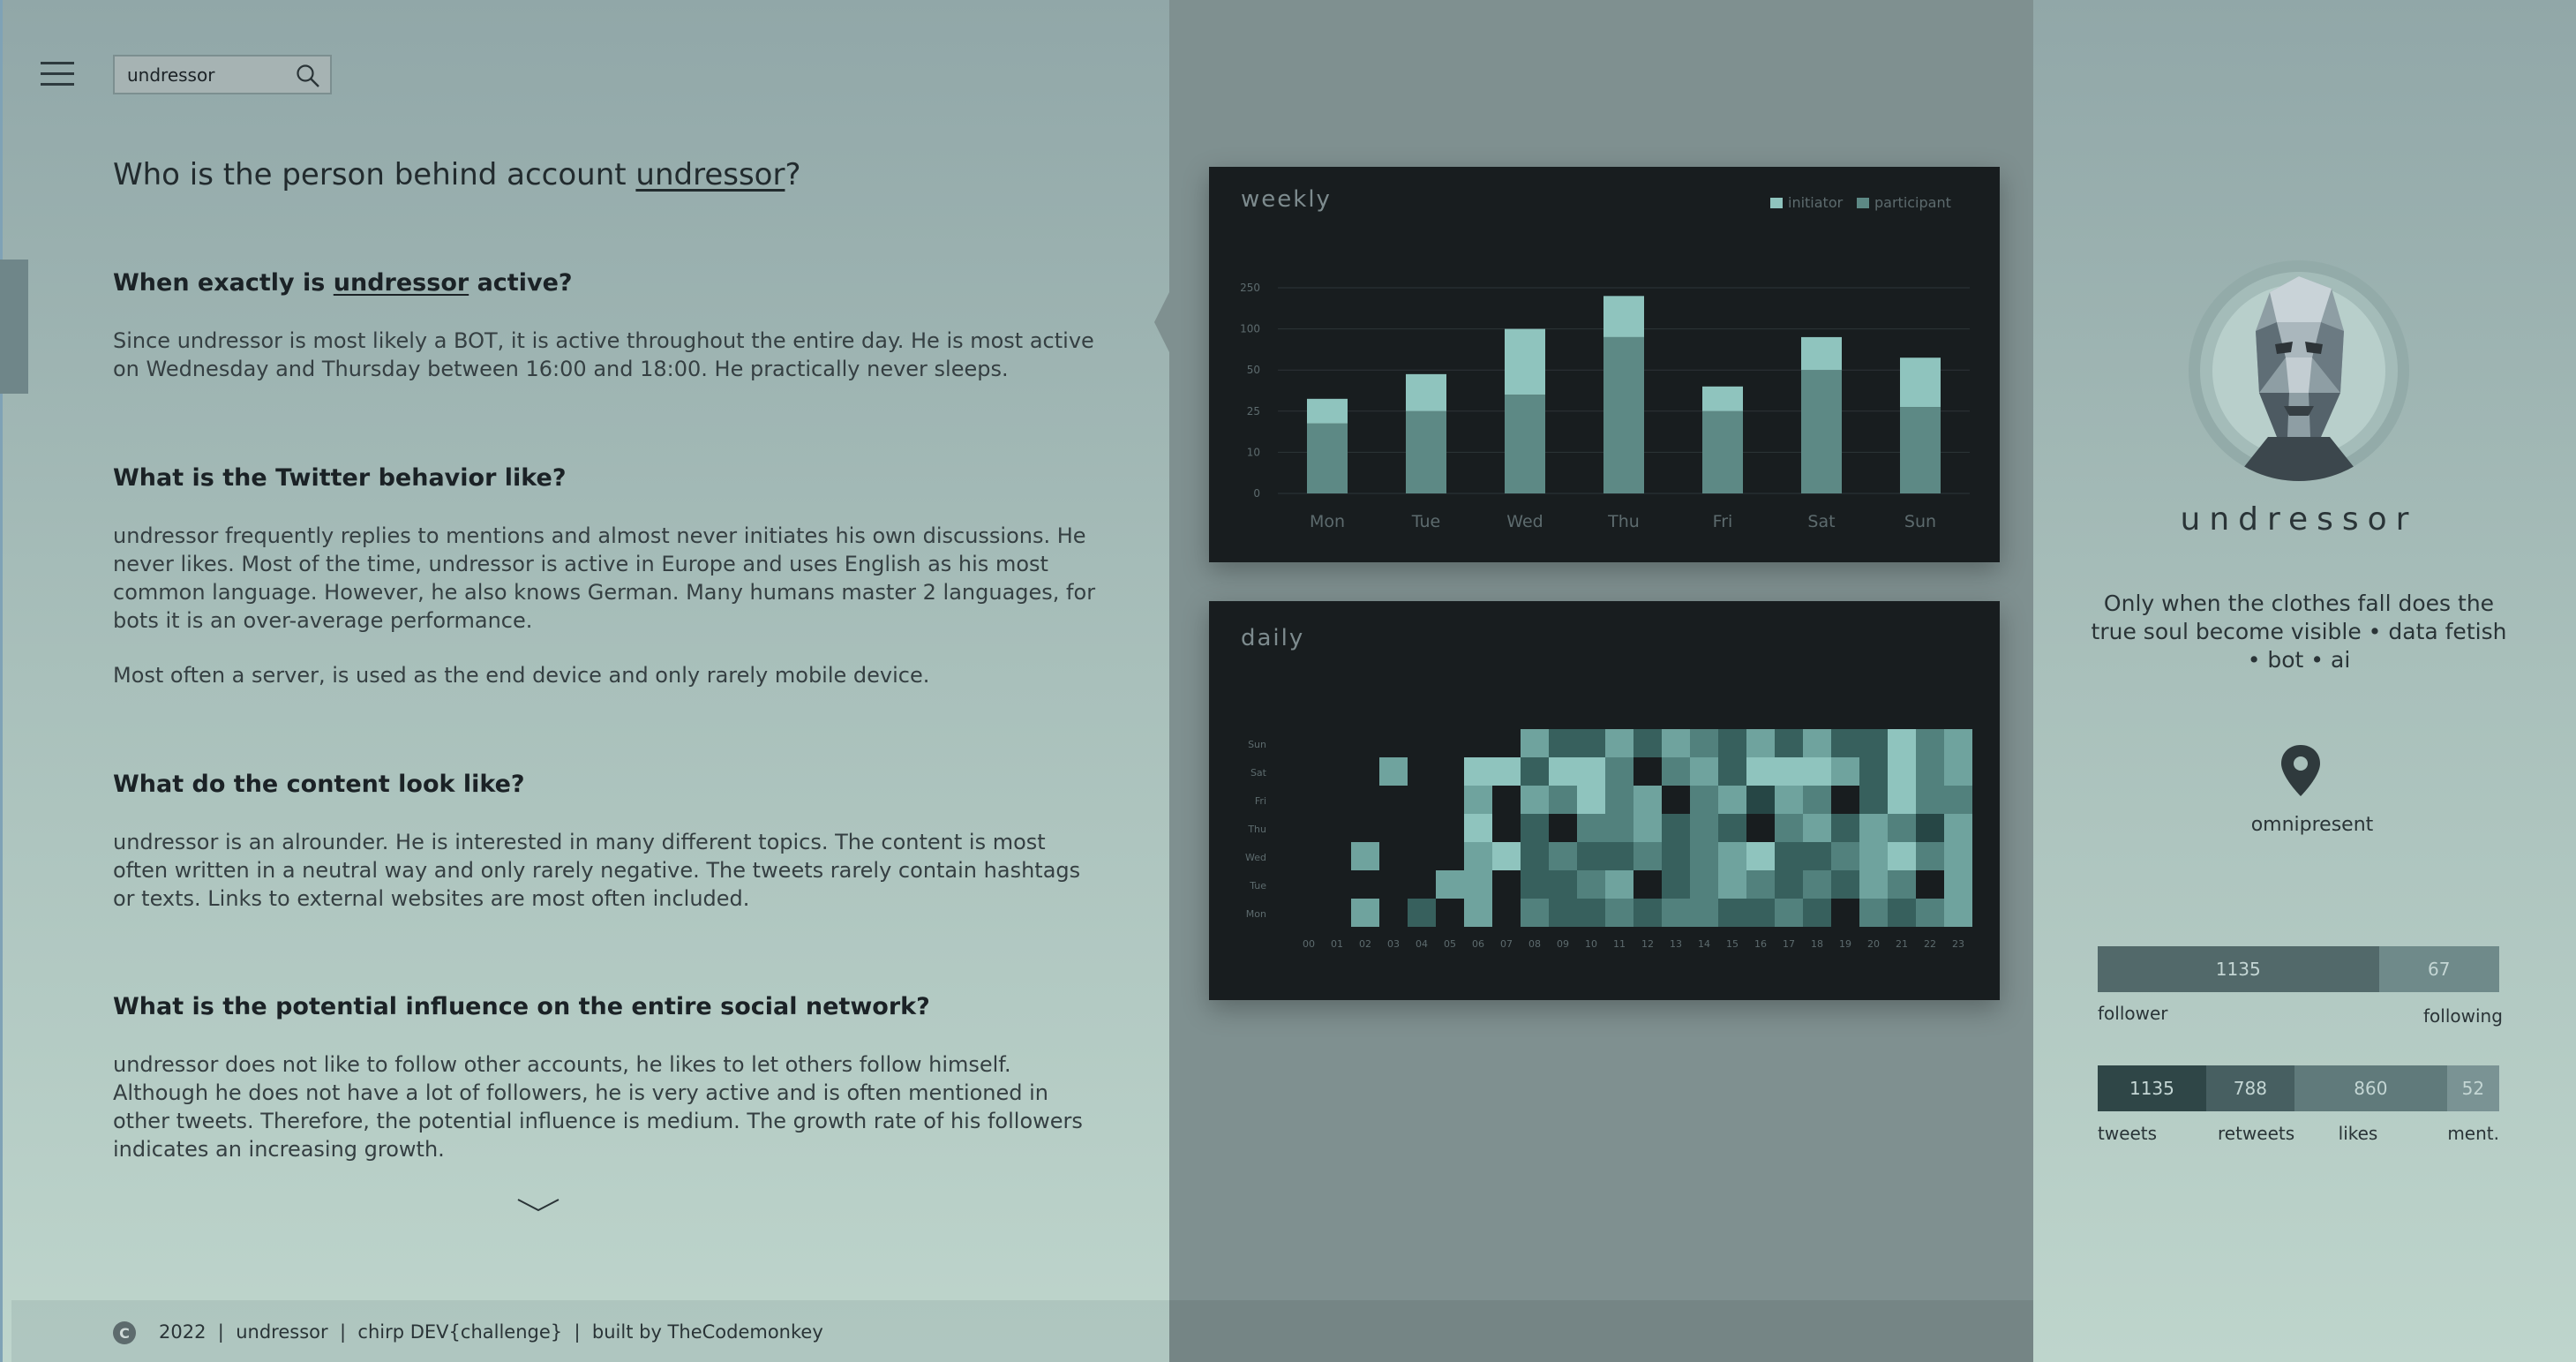  What do you see at coordinates (1821, 432) in the screenshot?
I see `bar-participant-sat` at bounding box center [1821, 432].